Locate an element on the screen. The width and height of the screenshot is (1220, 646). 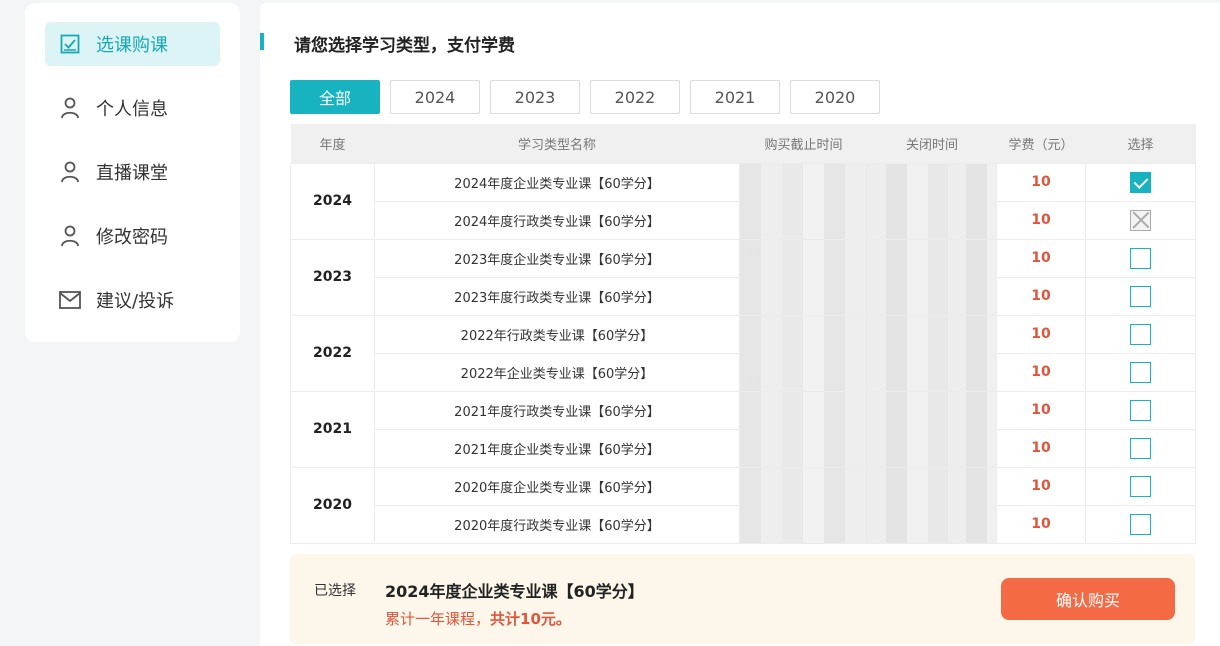
header-year: 年度 is located at coordinates (332, 143).